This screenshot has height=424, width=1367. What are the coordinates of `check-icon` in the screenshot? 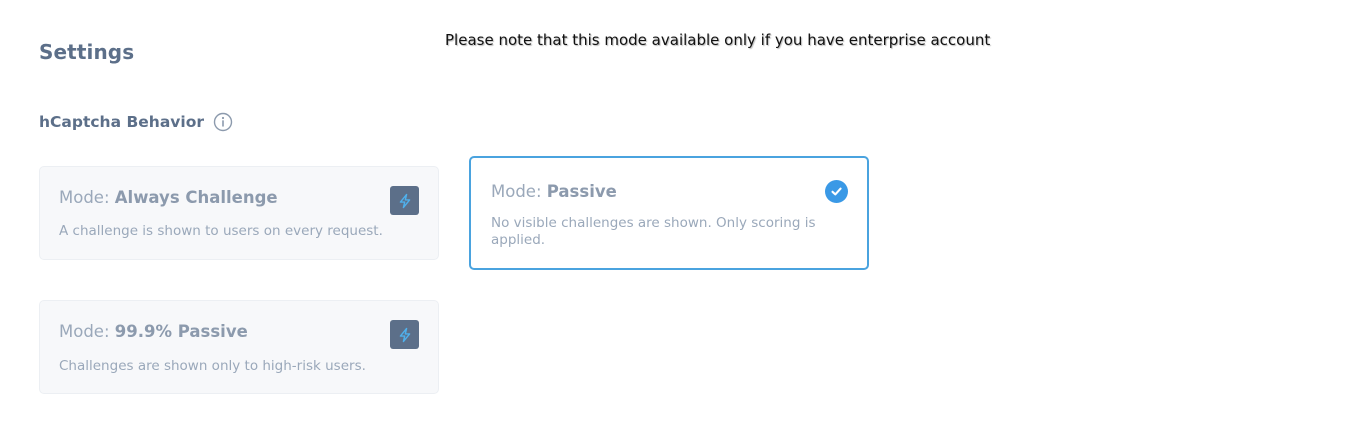 It's located at (836, 191).